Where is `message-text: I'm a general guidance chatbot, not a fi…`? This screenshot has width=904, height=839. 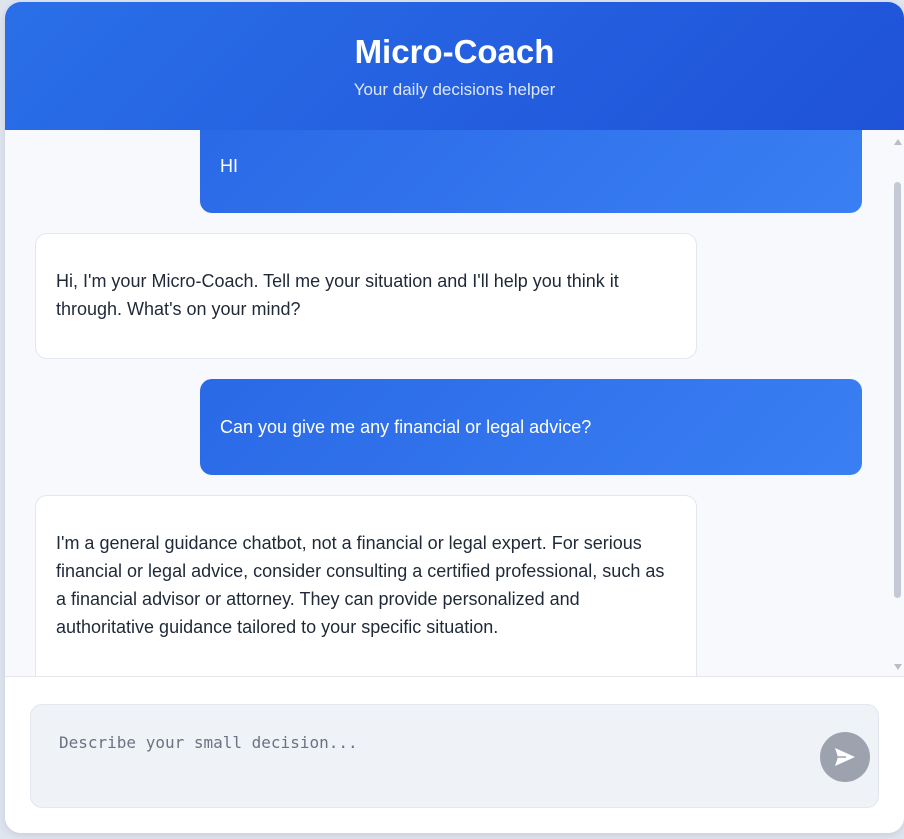 message-text: I'm a general guidance chatbot, not a fi… is located at coordinates (360, 585).